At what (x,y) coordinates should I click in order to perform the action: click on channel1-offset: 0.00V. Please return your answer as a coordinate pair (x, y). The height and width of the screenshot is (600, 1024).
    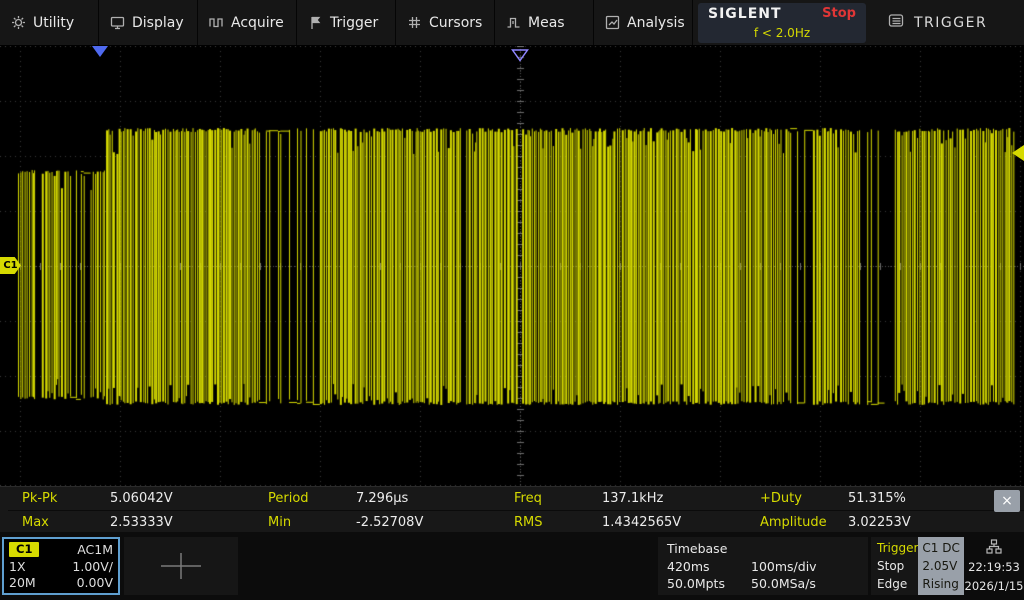
    Looking at the image, I should click on (94, 582).